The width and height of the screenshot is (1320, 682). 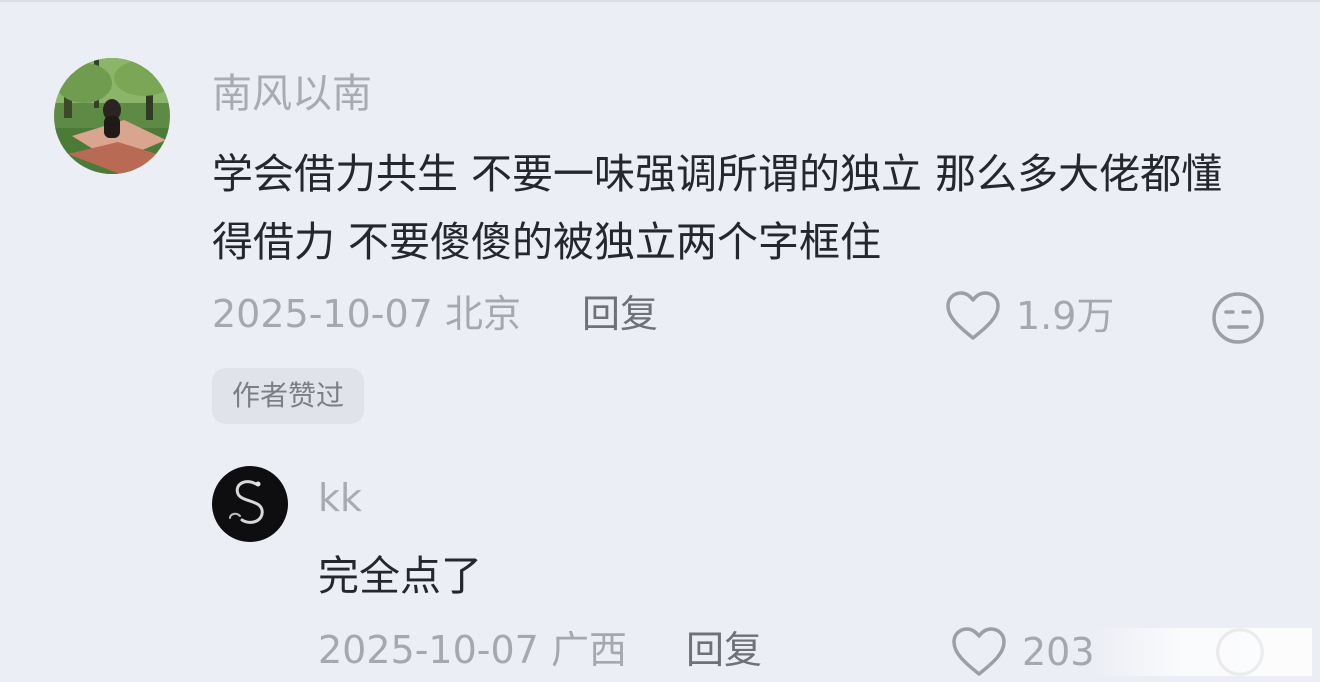 What do you see at coordinates (428, 650) in the screenshot?
I see `reply-date: 2025-10-07` at bounding box center [428, 650].